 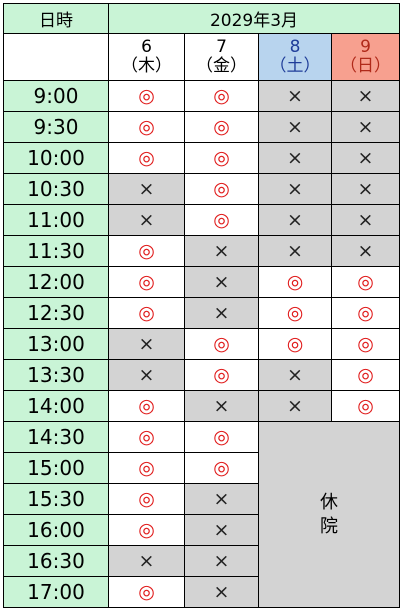 What do you see at coordinates (295, 66) in the screenshot?
I see `day-weekday: （土）` at bounding box center [295, 66].